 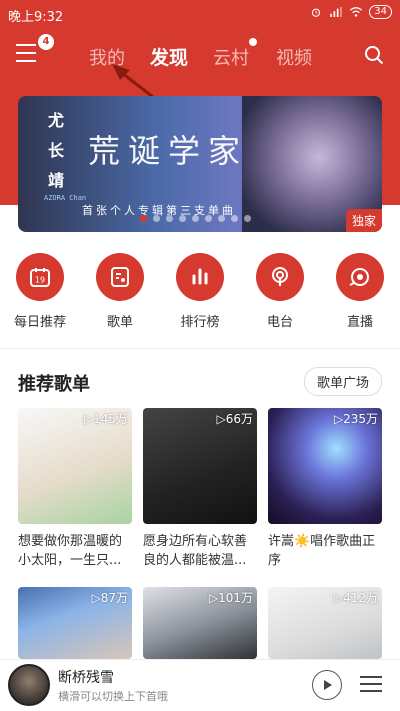 I want to click on playlist-card: ▷412万, so click(x=325, y=623).